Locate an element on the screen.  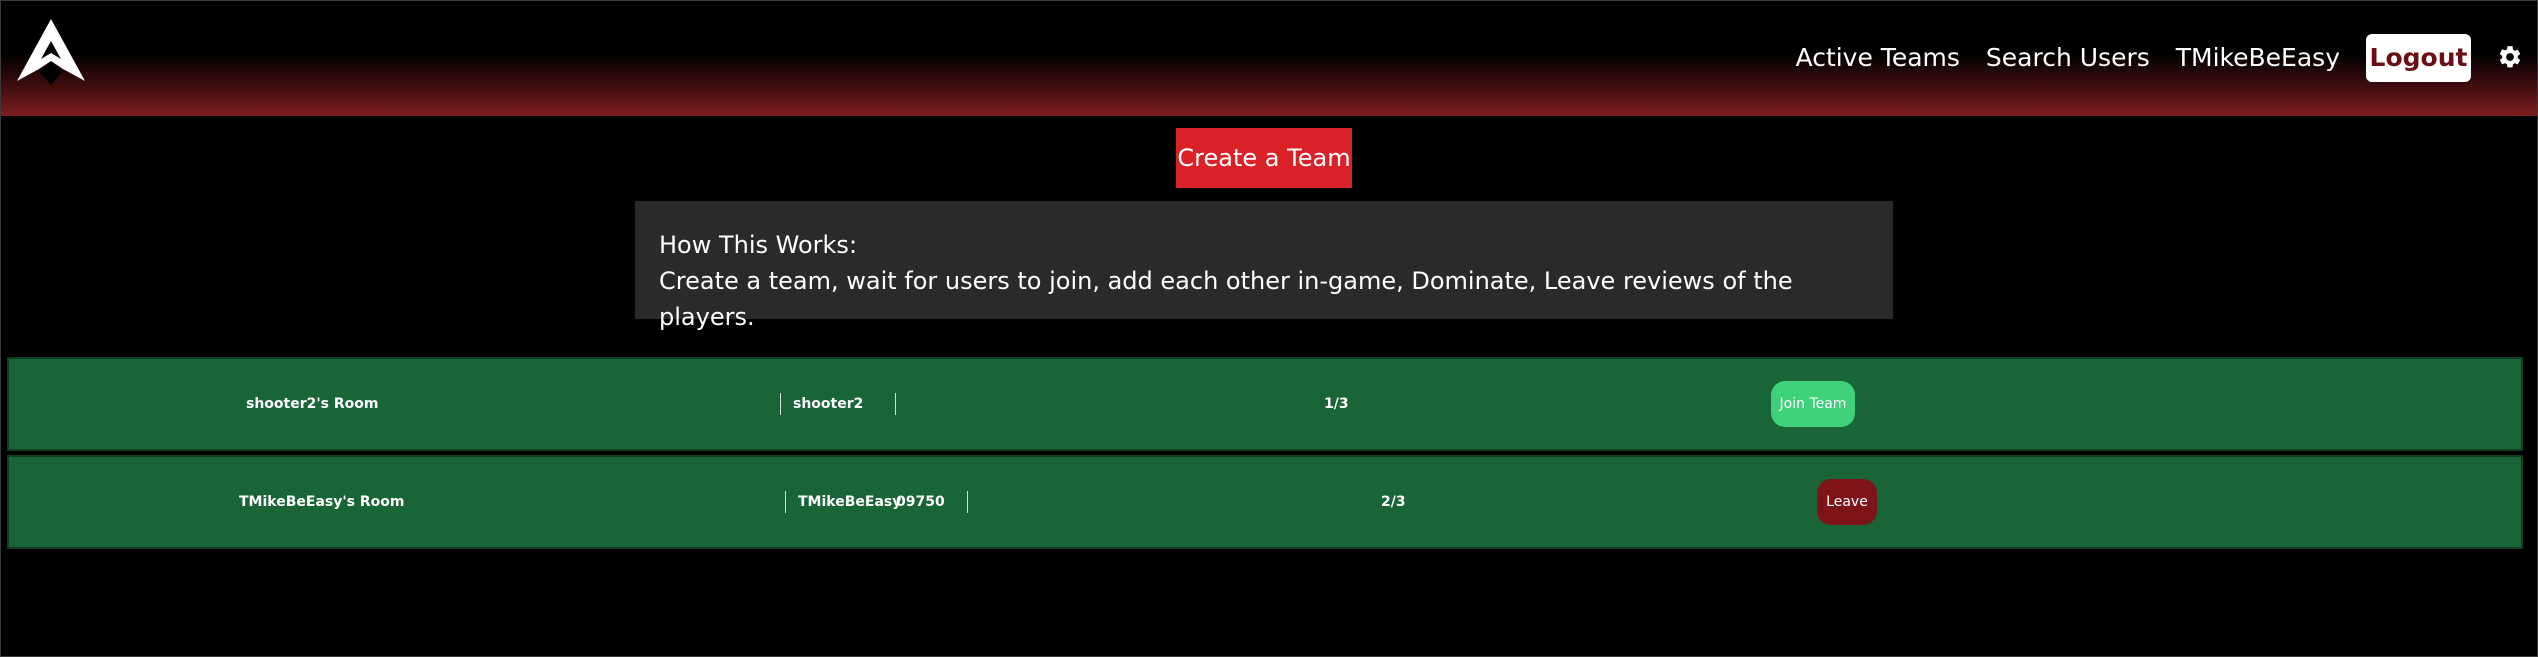
nav-active-teams-link: Active Teams is located at coordinates (1878, 57).